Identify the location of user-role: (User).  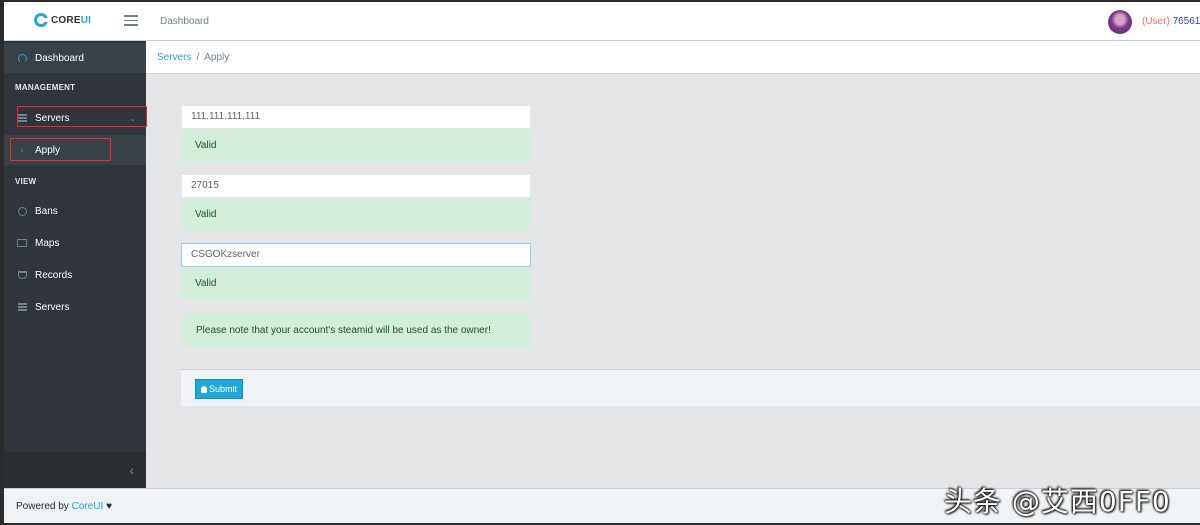
(1156, 21).